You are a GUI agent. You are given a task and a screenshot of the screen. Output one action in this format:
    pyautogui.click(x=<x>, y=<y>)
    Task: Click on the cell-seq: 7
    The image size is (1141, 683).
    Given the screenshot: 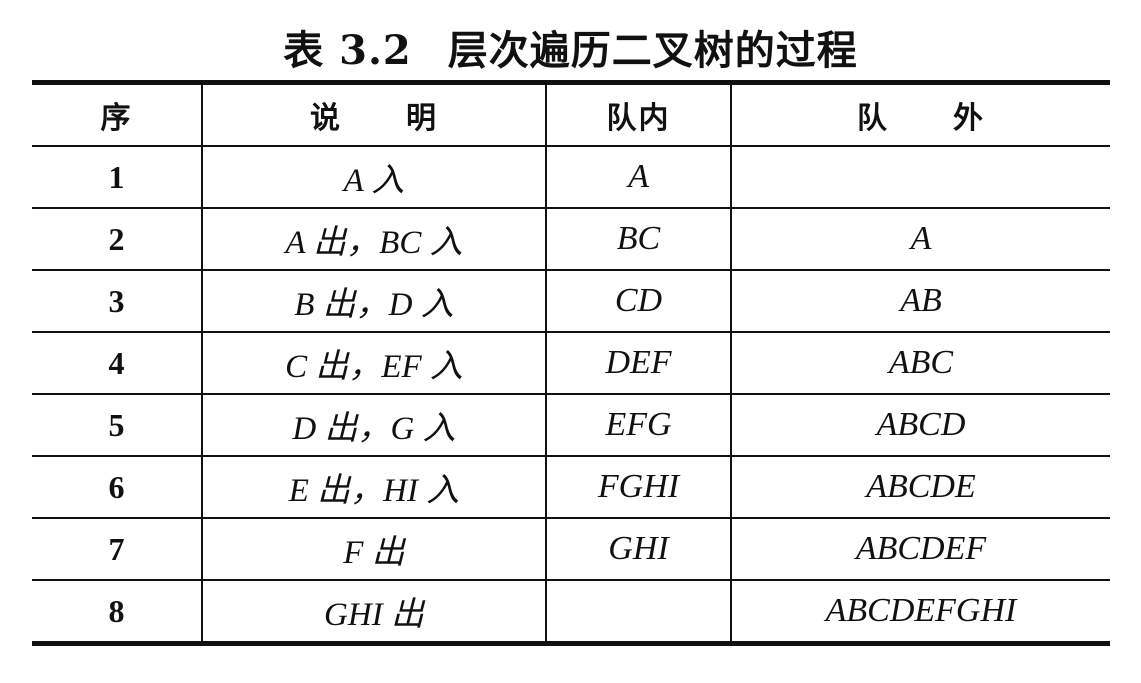 What is the action you would take?
    pyautogui.click(x=117, y=549)
    